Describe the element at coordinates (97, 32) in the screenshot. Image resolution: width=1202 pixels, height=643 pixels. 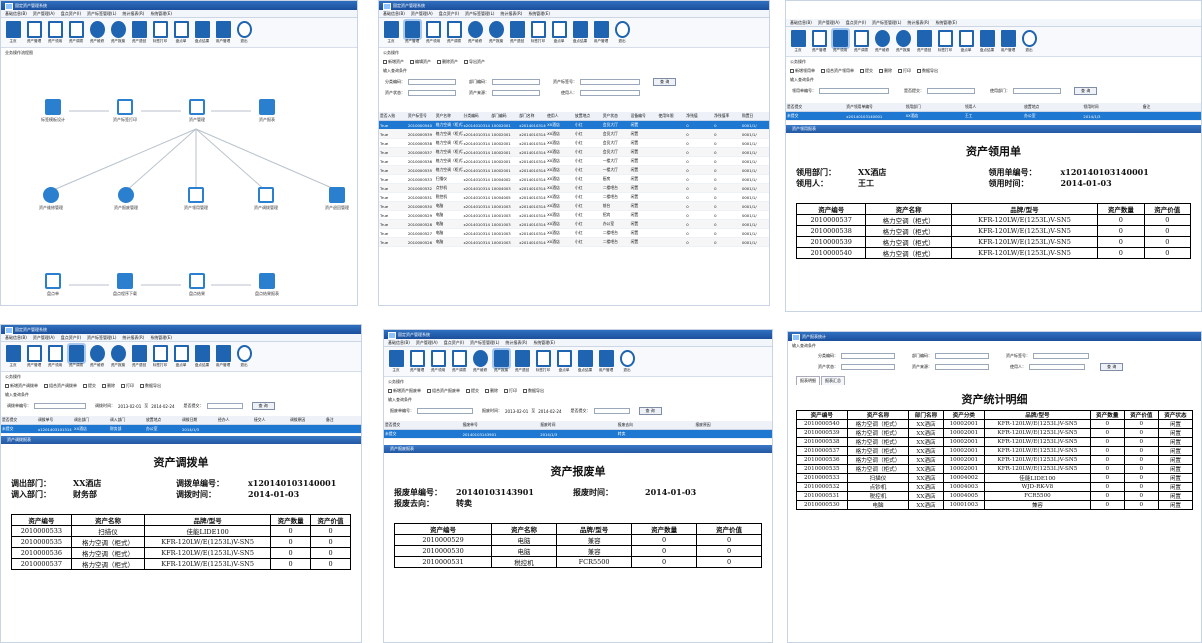
I see `toolbar-repair-button: 资产维修` at that location.